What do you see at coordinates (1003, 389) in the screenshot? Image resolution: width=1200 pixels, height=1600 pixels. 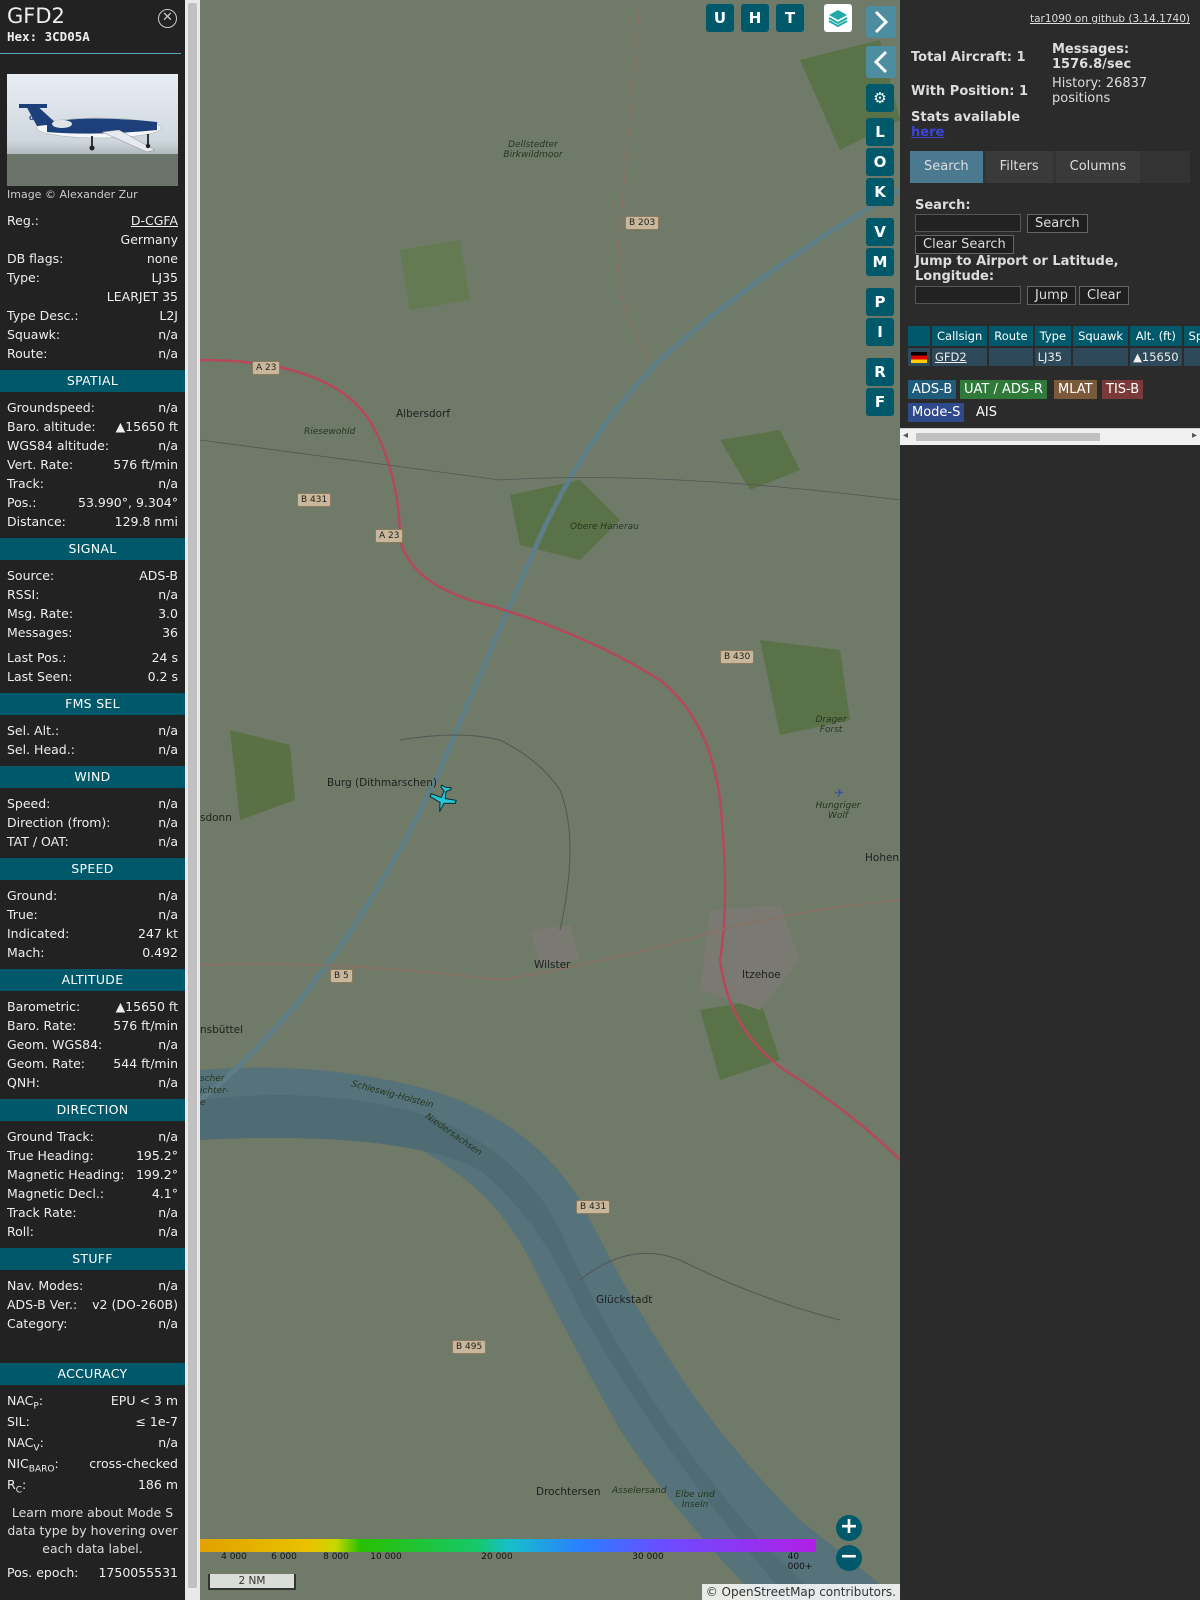 I see `source-badge-uat-ads-r: UAT / ADS-R` at bounding box center [1003, 389].